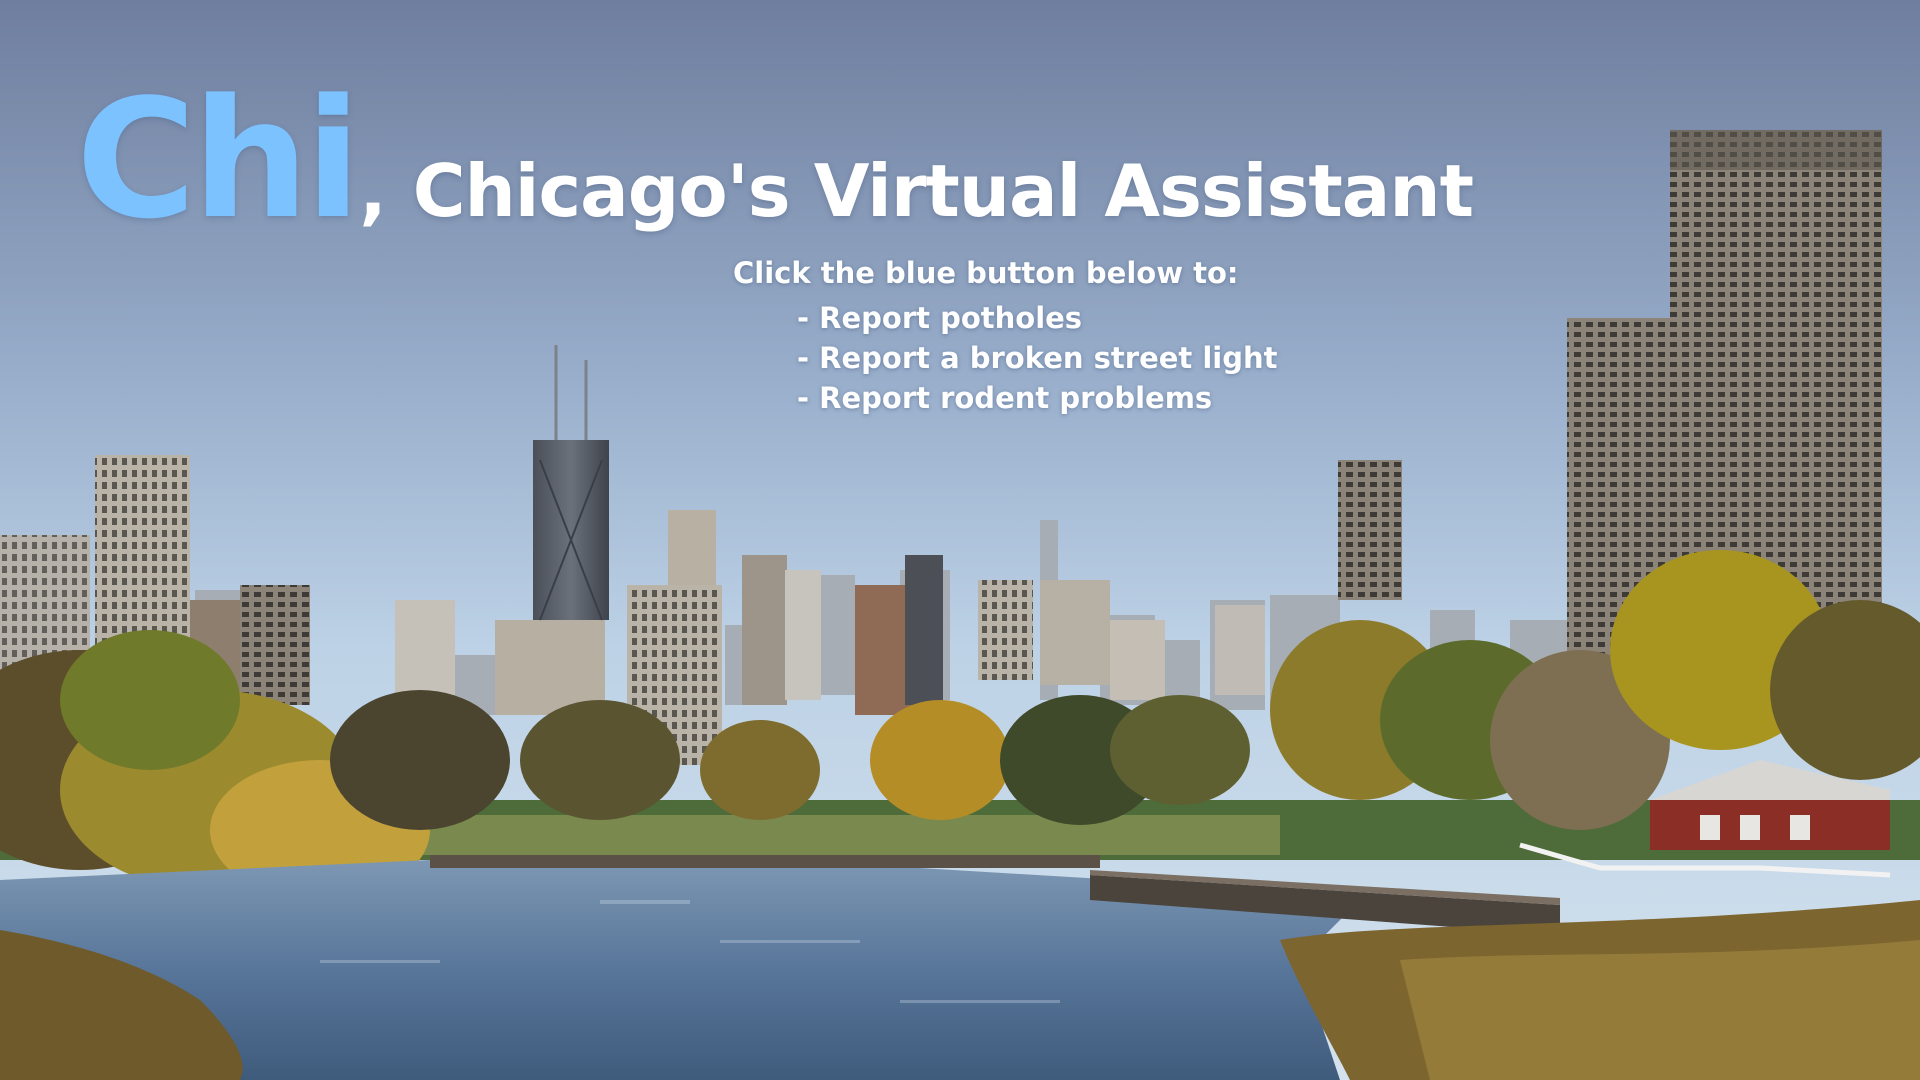  I want to click on page-subtitle: Chicago's Virtual Assistant, so click(943, 191).